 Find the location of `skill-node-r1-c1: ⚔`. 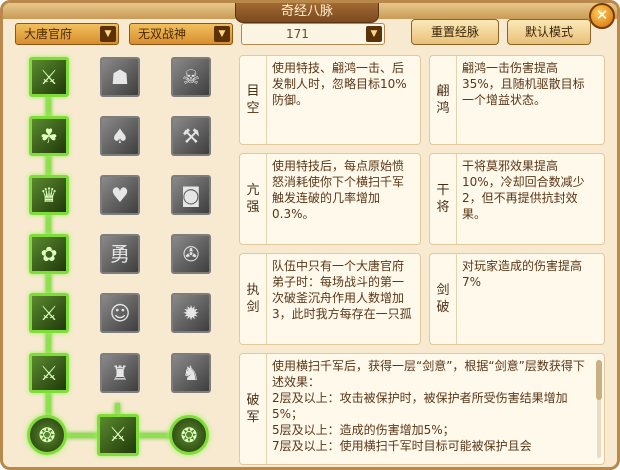

skill-node-r1-c1: ⚔ is located at coordinates (49, 77).